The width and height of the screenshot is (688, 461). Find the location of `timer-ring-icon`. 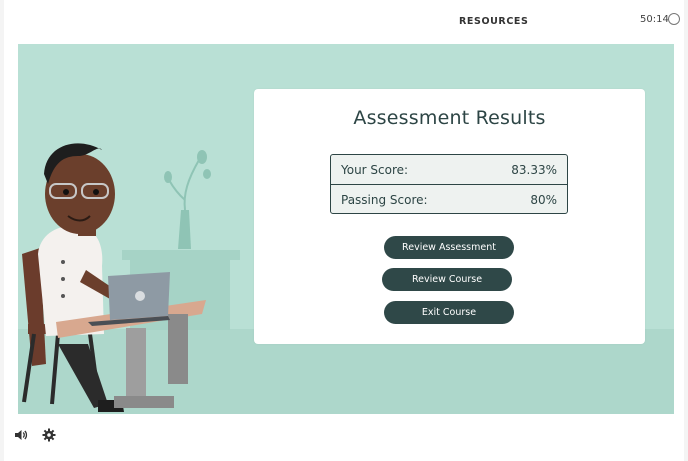

timer-ring-icon is located at coordinates (674, 19).